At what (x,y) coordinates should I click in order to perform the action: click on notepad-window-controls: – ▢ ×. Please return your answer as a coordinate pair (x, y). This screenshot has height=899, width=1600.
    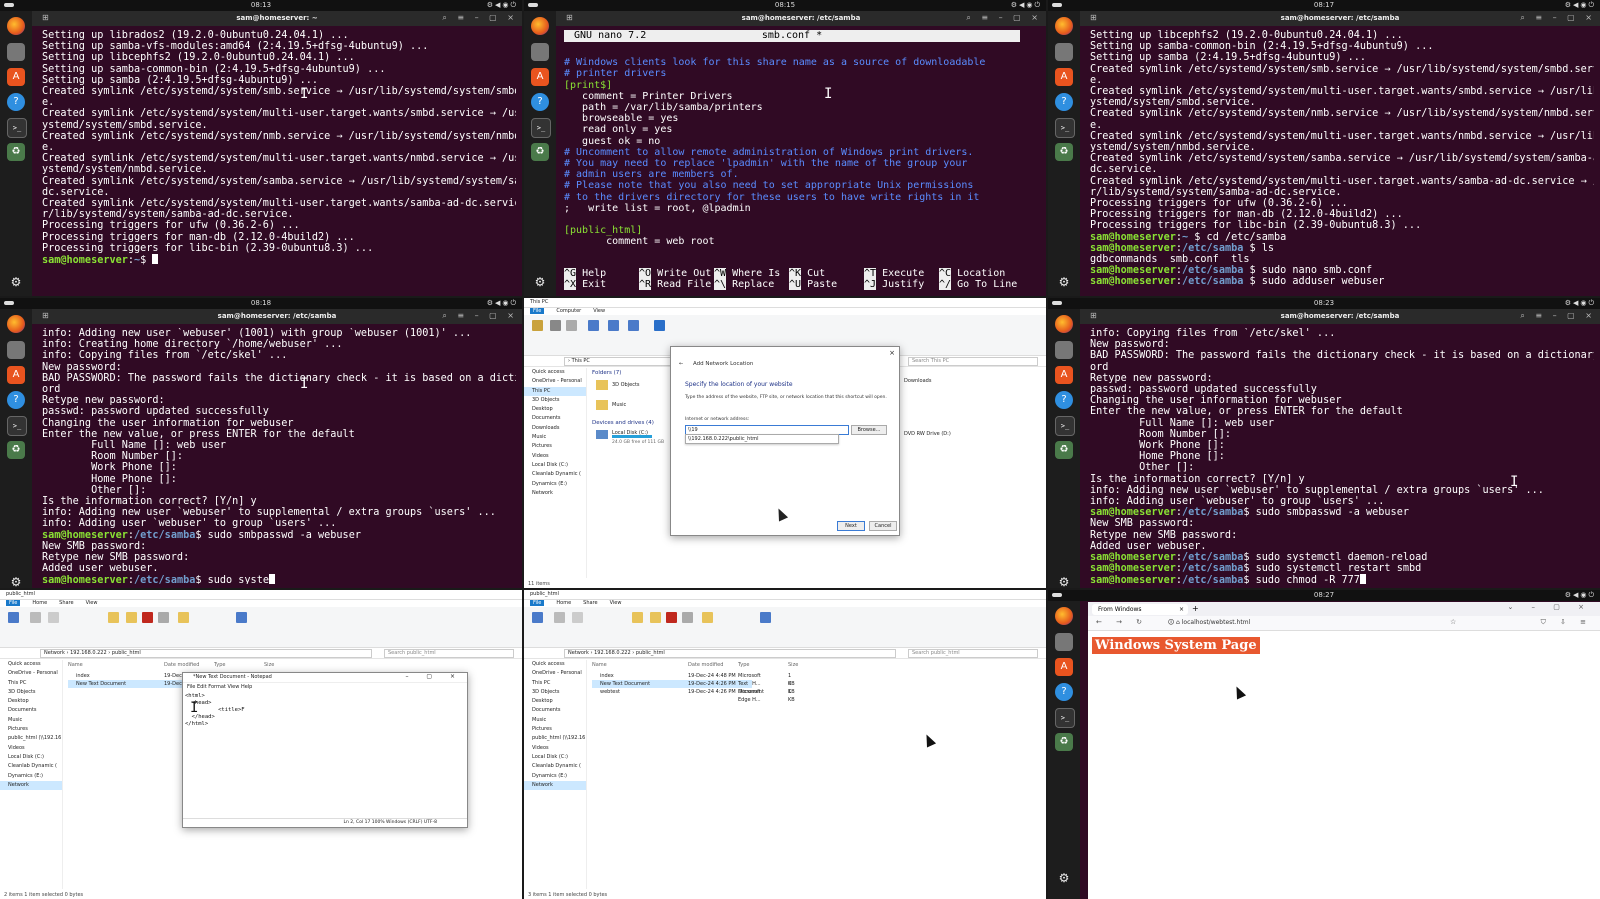
    Looking at the image, I should click on (434, 676).